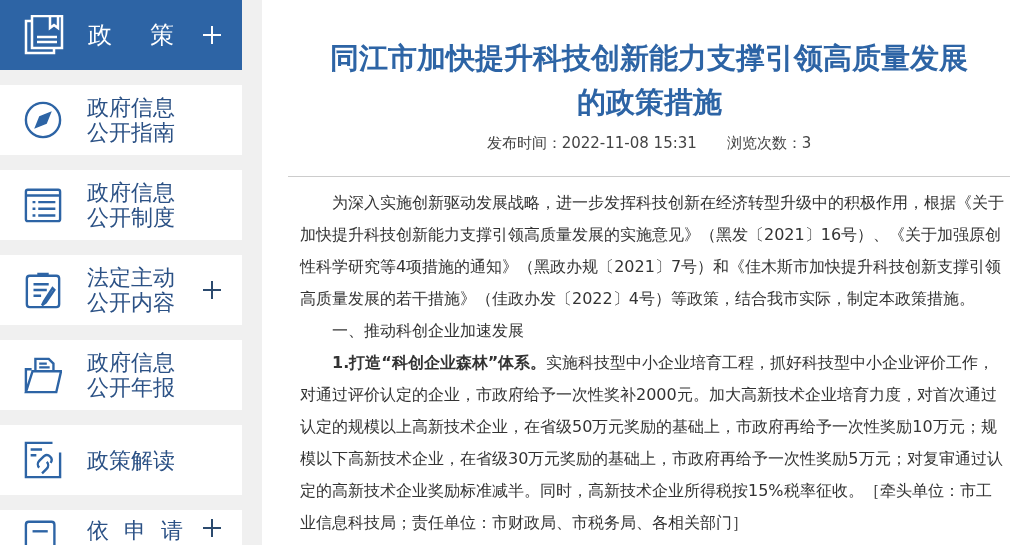 Image resolution: width=1026 pixels, height=545 pixels. Describe the element at coordinates (131, 35) in the screenshot. I see `sidebar-header-label: 政 策` at that location.